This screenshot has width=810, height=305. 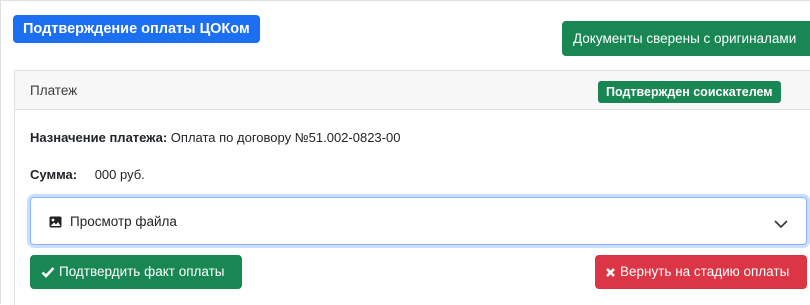 What do you see at coordinates (781, 222) in the screenshot?
I see `chevron-down-icon` at bounding box center [781, 222].